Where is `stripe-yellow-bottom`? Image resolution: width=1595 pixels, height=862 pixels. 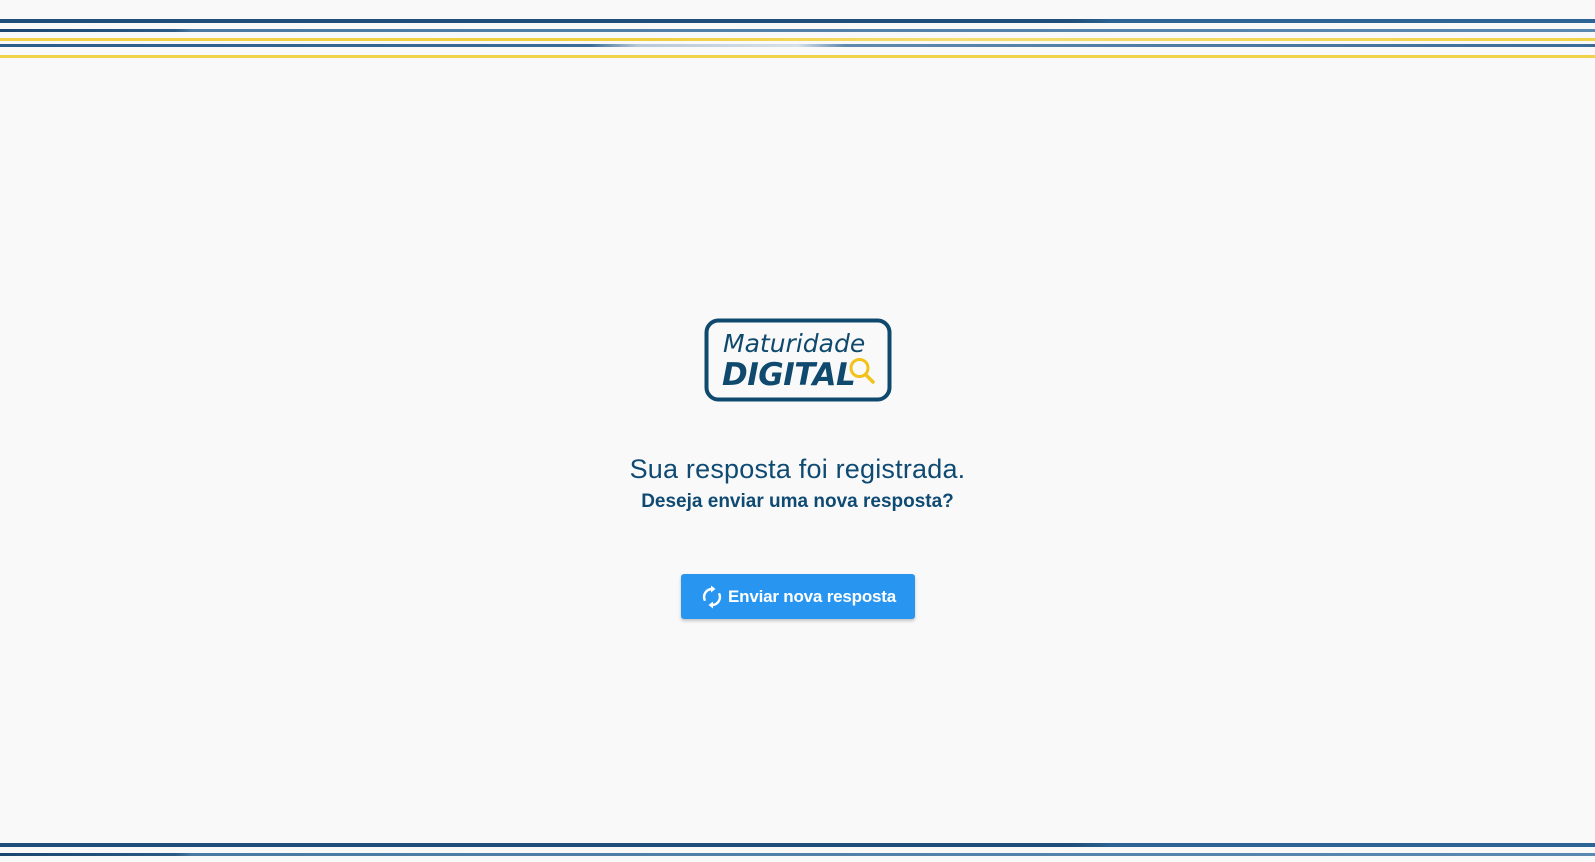 stripe-yellow-bottom is located at coordinates (797, 56).